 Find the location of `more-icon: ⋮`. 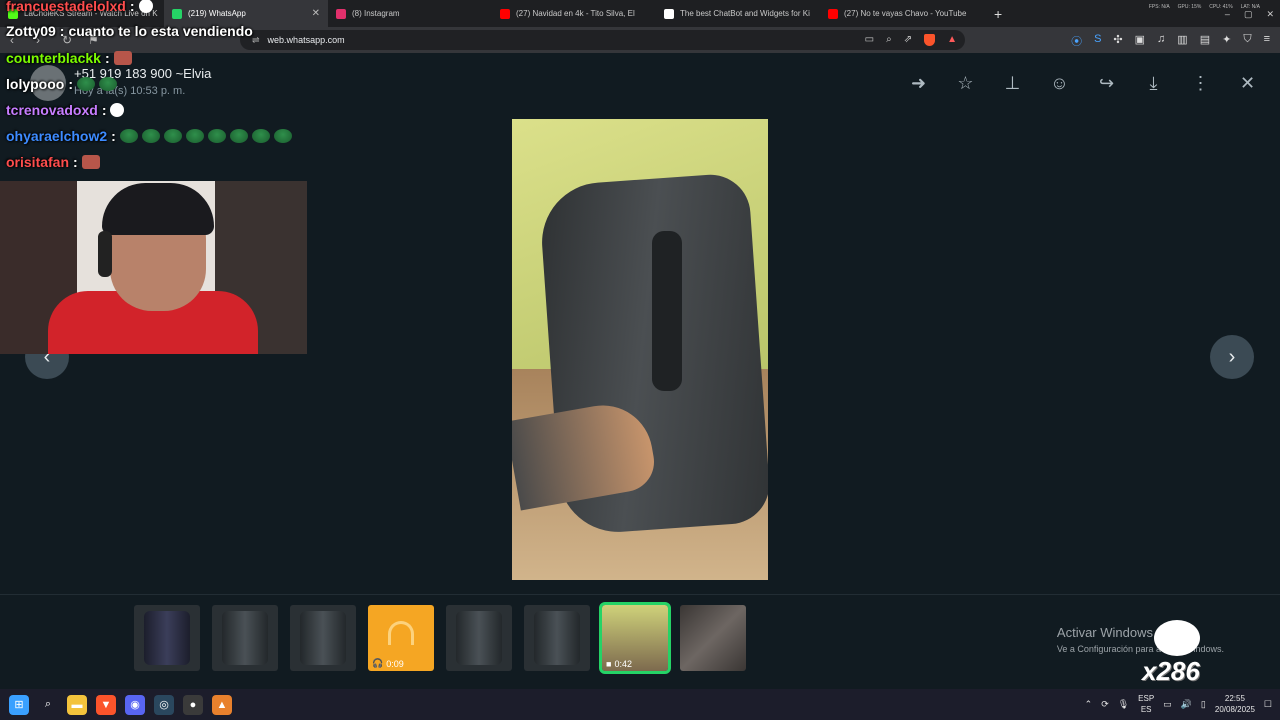

more-icon: ⋮ is located at coordinates (1200, 83).